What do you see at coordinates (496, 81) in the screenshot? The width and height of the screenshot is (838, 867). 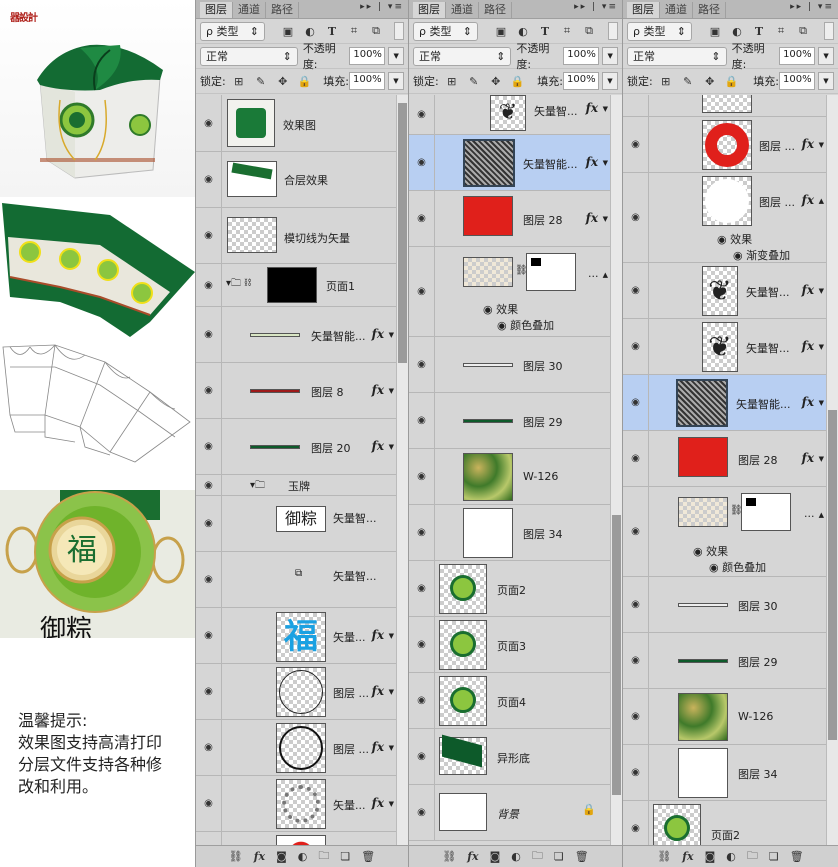 I see `lock-move-icon: ✥` at bounding box center [496, 81].